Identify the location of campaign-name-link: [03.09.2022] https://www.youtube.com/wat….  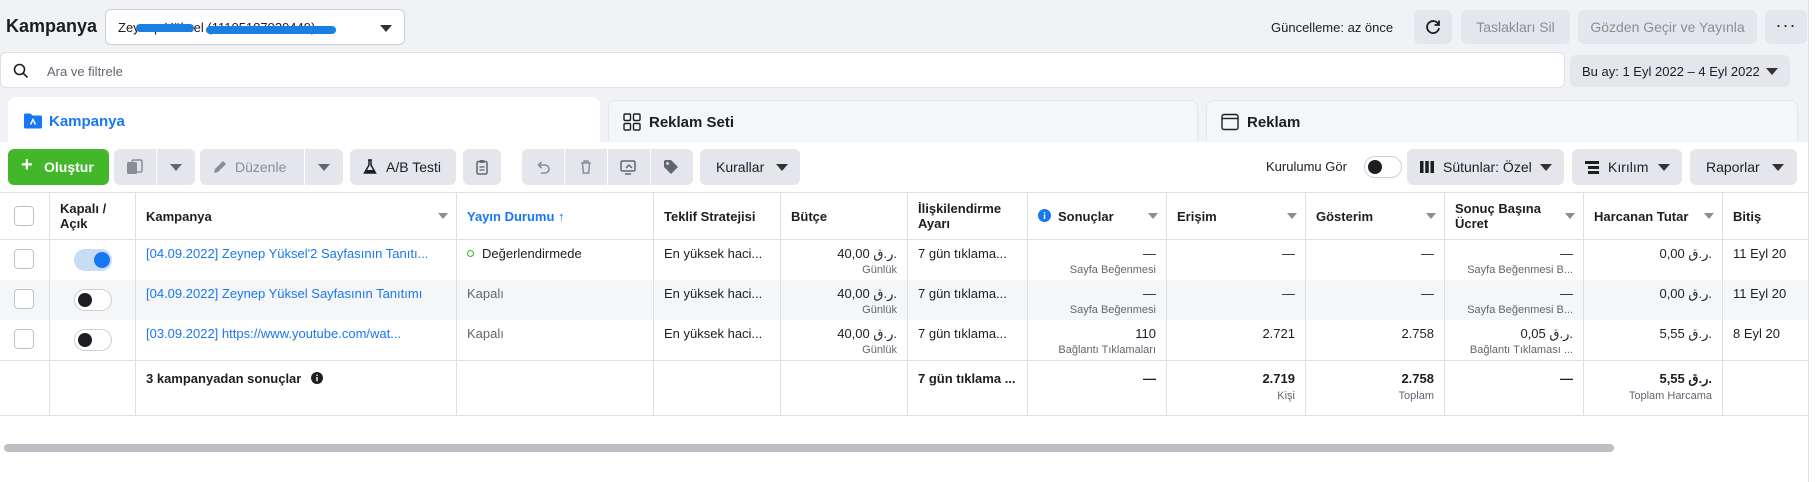
(298, 333).